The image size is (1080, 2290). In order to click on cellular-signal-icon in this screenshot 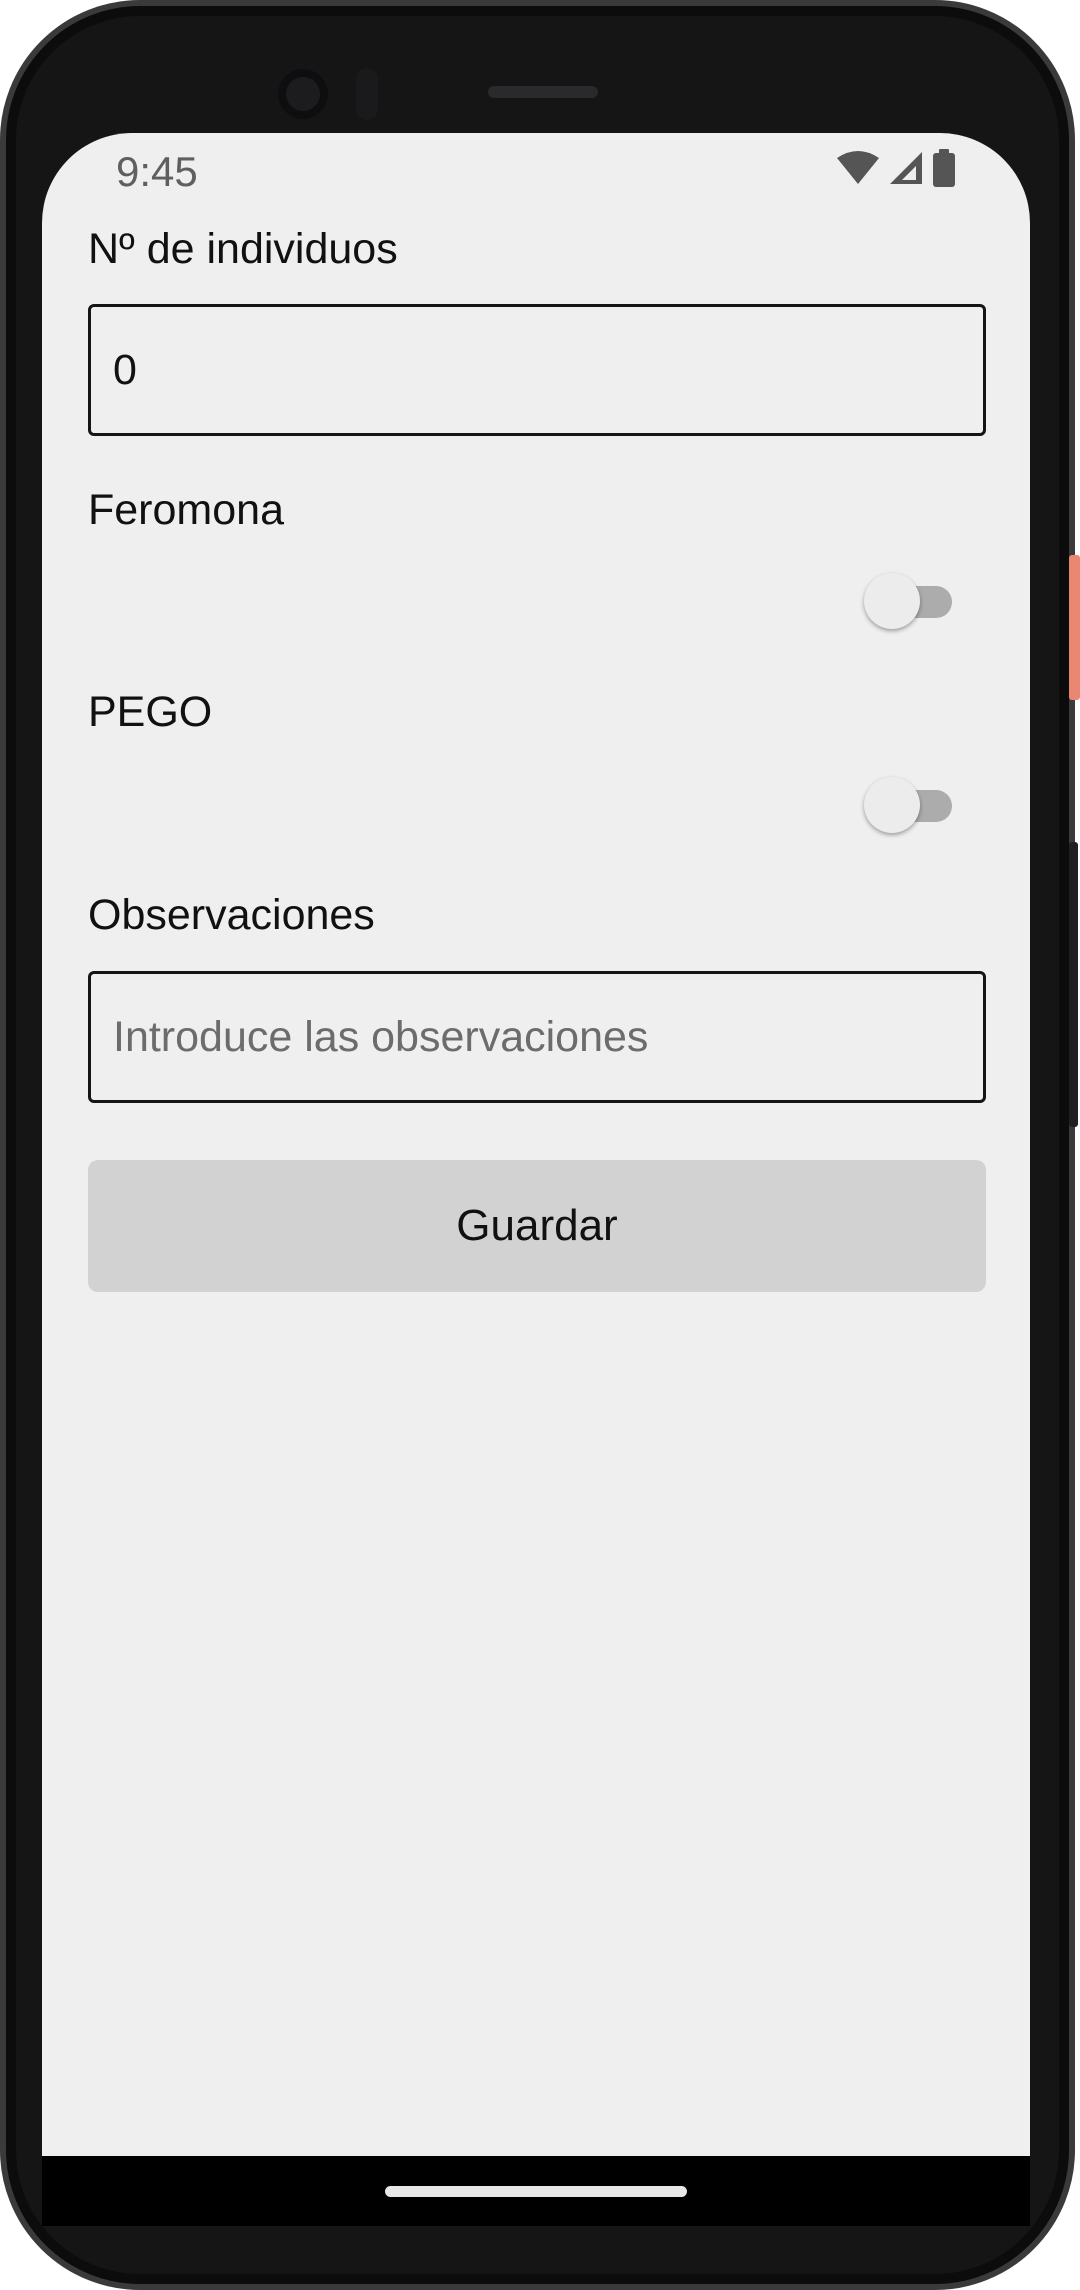, I will do `click(906, 168)`.